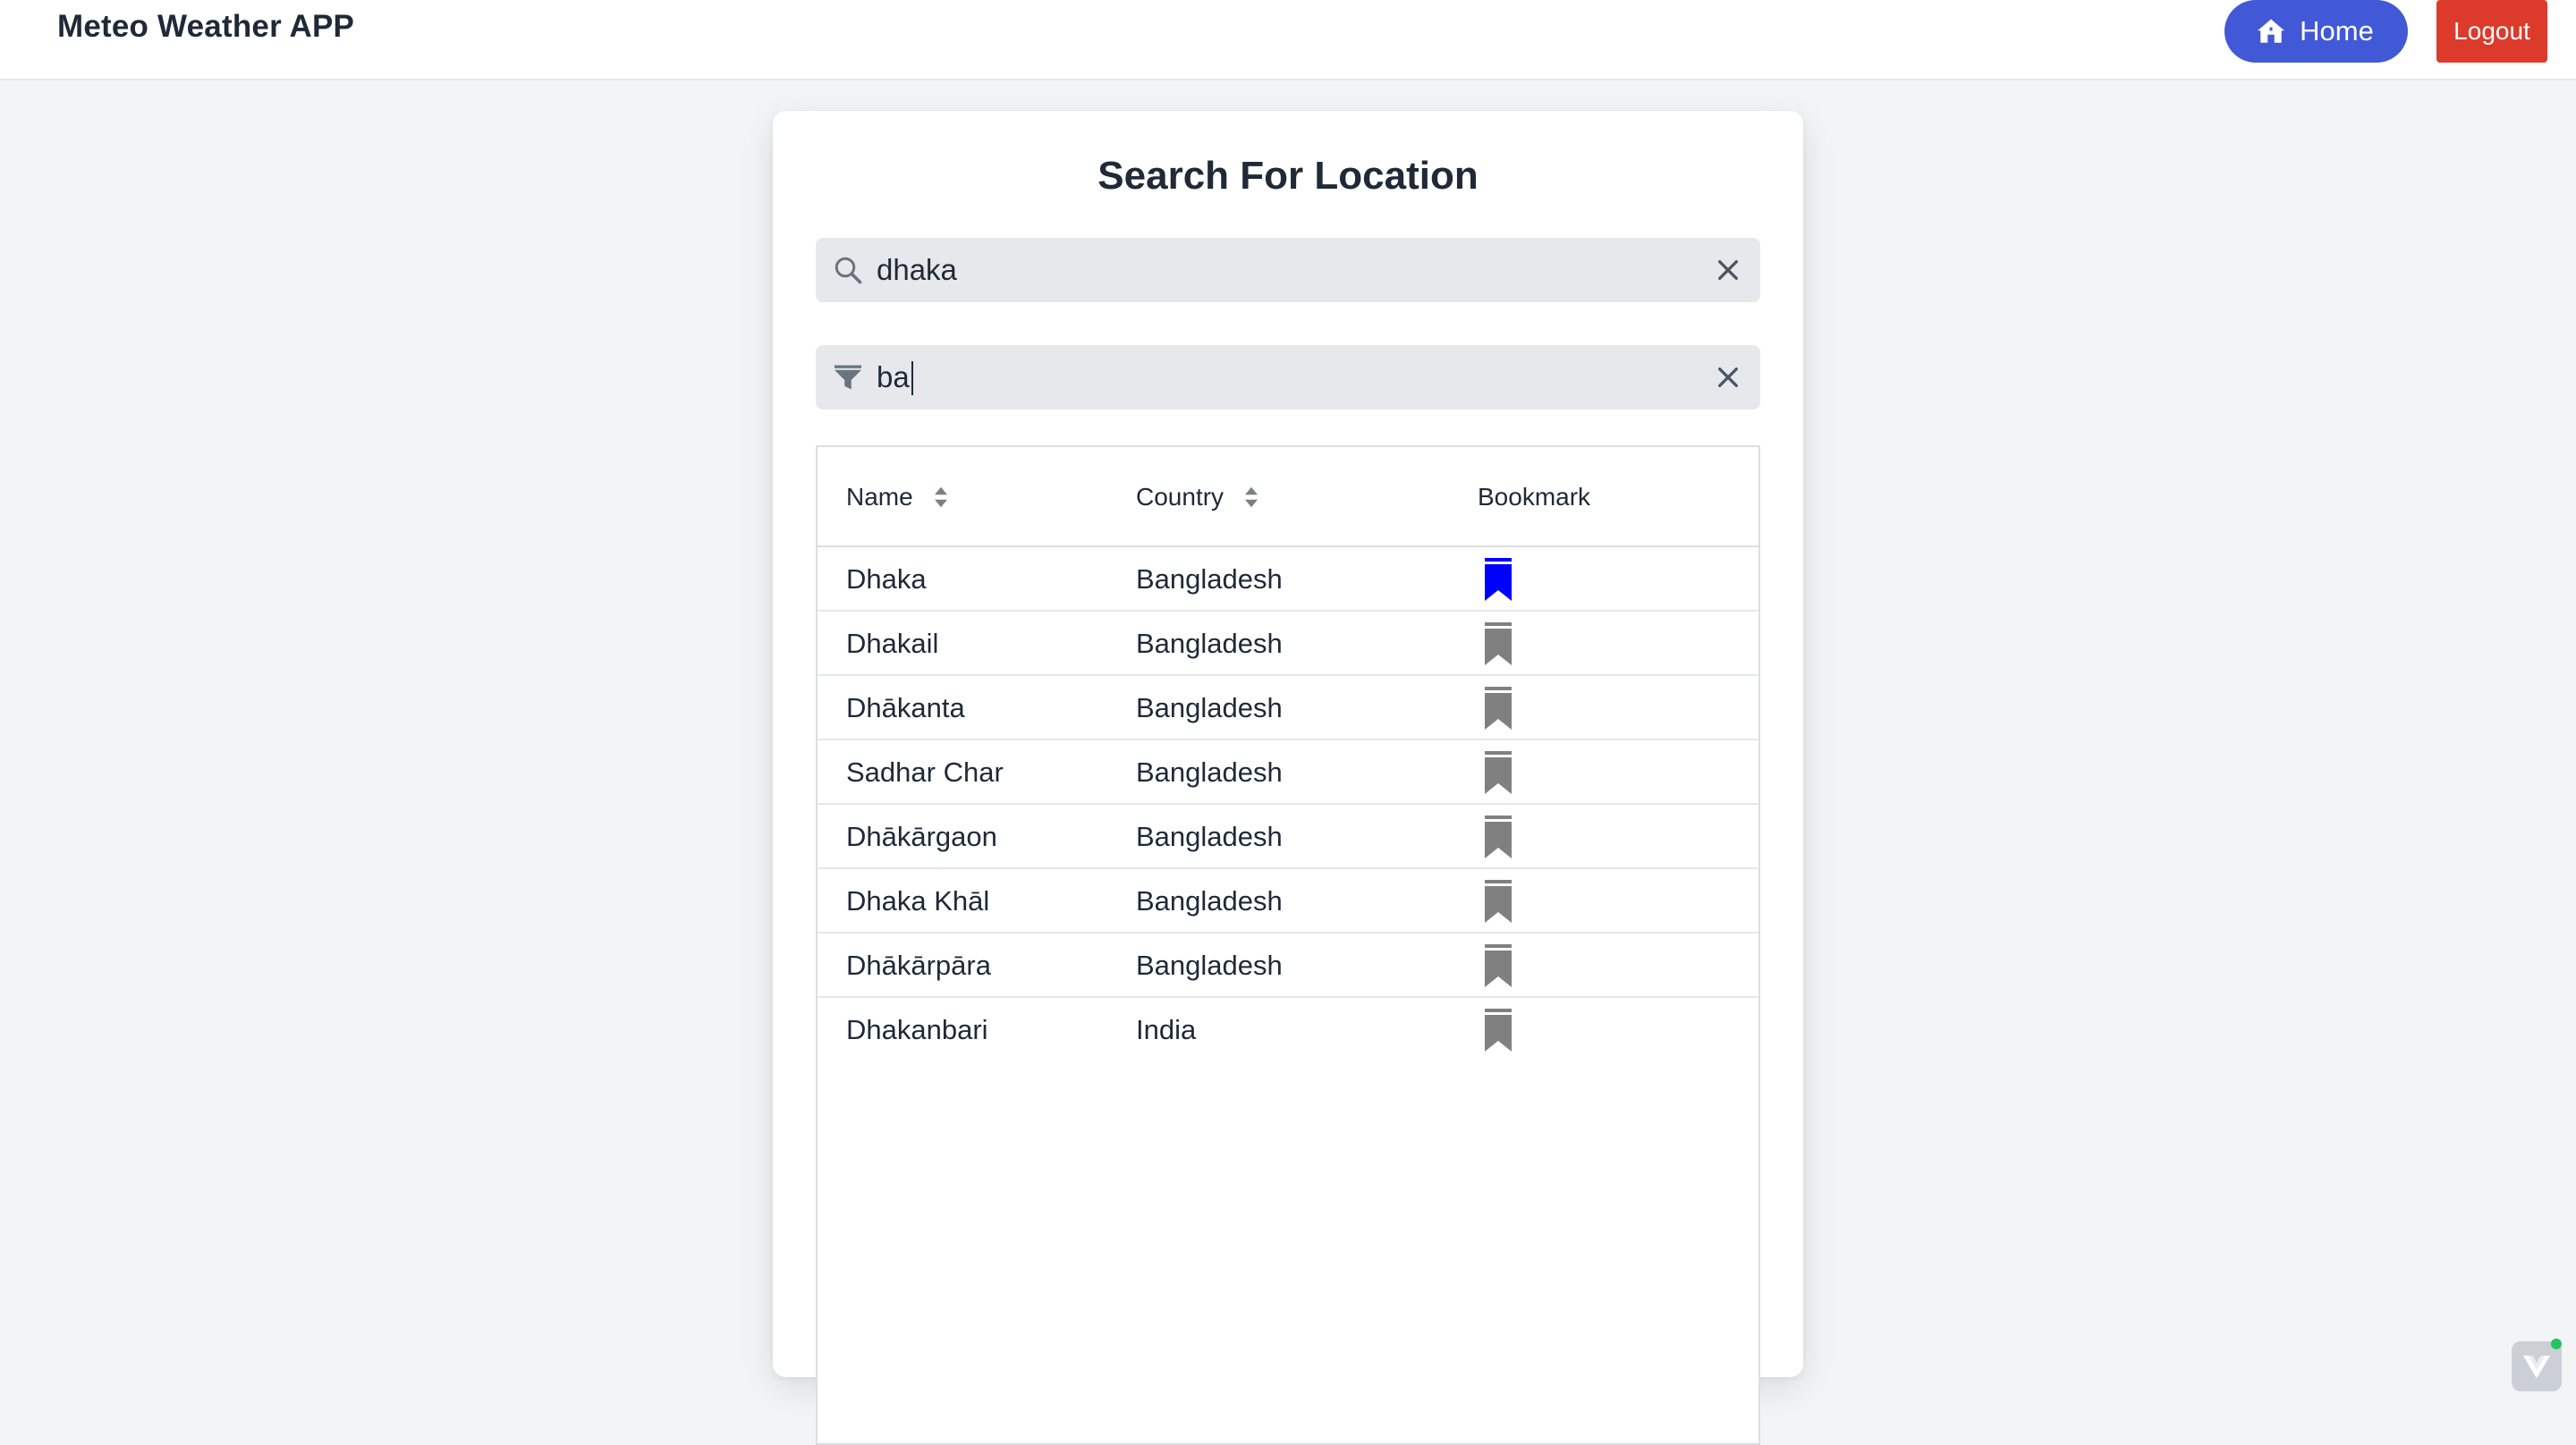 The height and width of the screenshot is (1445, 2576). I want to click on table-row: Dhakanbari India, so click(1288, 1030).